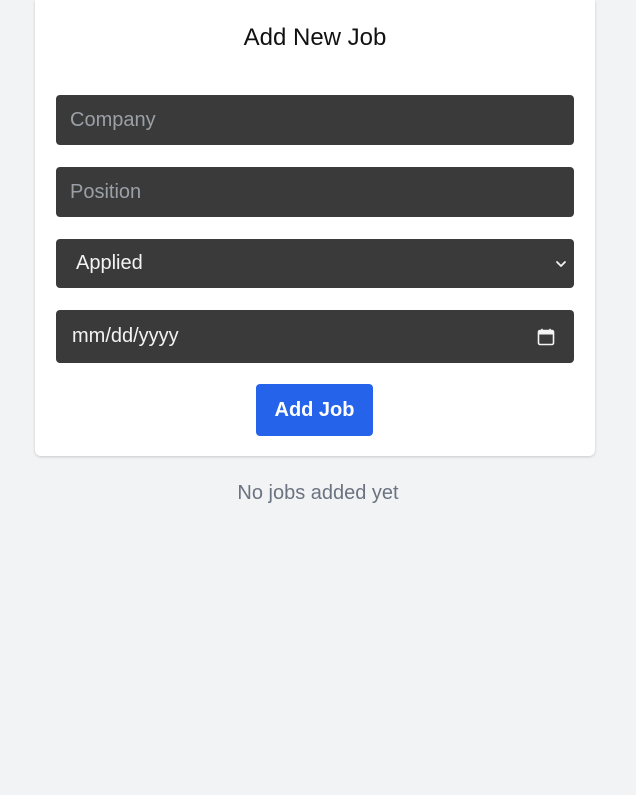  What do you see at coordinates (113, 119) in the screenshot?
I see `company-placeholder: Company` at bounding box center [113, 119].